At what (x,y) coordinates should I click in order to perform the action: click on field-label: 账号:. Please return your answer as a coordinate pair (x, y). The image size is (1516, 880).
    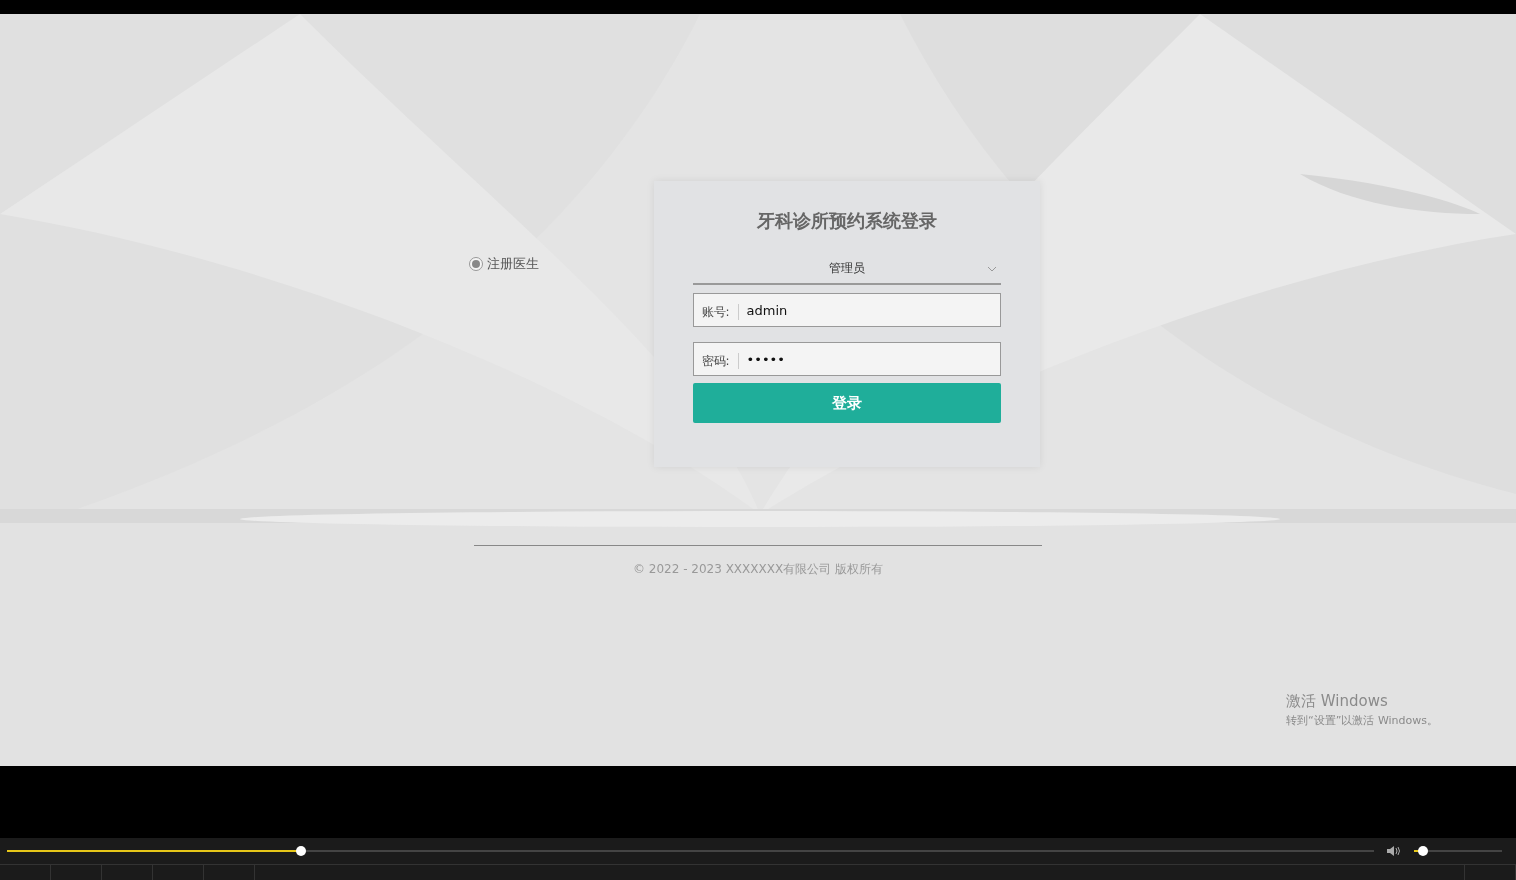
    Looking at the image, I should click on (716, 312).